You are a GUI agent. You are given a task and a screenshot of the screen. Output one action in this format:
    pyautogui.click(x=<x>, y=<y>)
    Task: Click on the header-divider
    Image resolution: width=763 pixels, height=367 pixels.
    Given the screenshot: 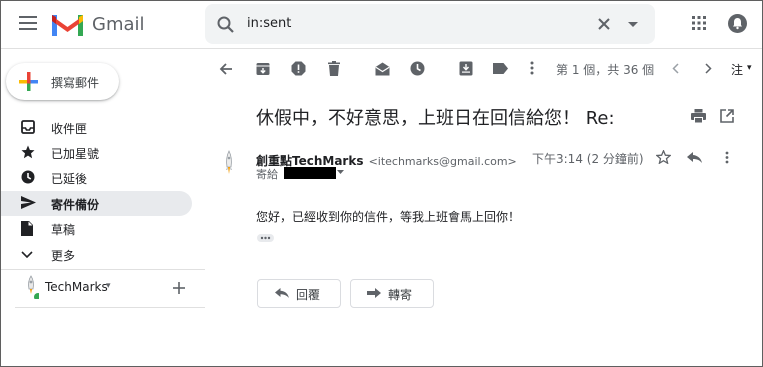 What is the action you would take?
    pyautogui.click(x=381, y=48)
    